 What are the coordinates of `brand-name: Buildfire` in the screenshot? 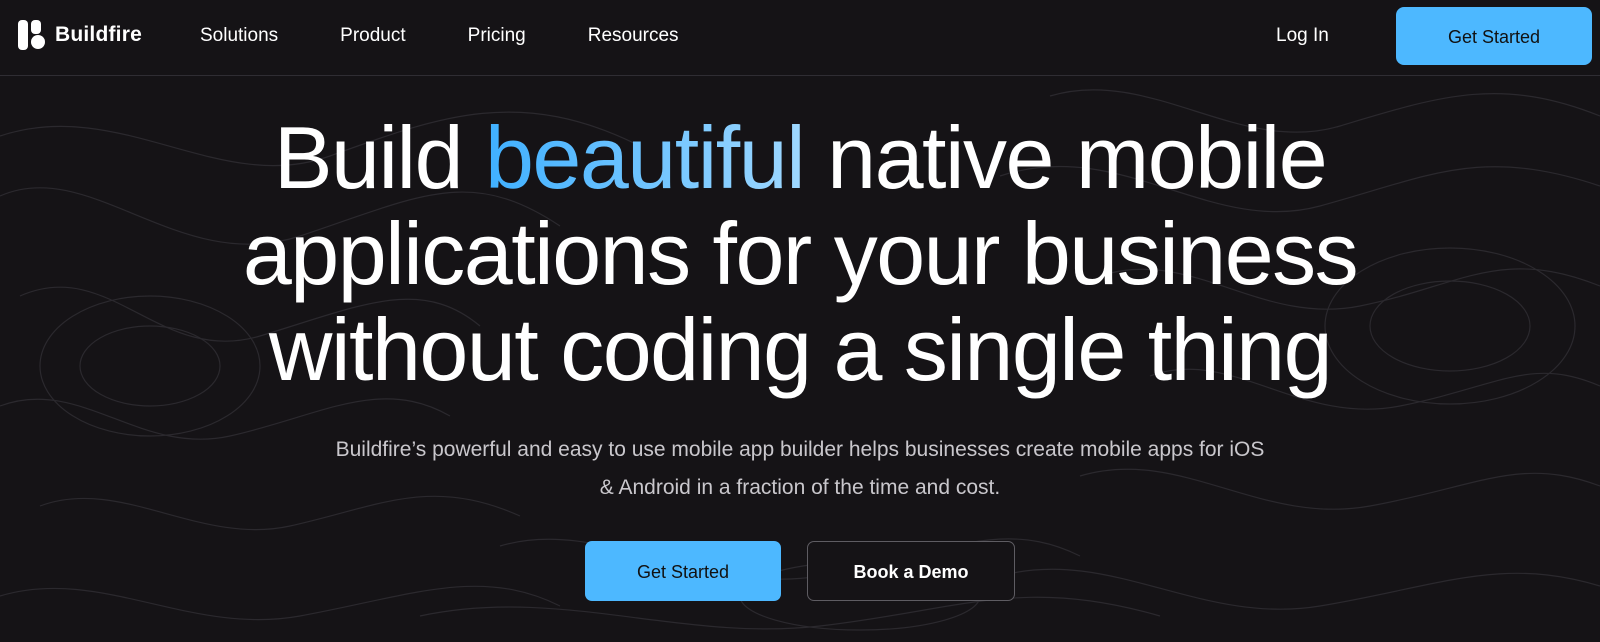 It's located at (98, 34).